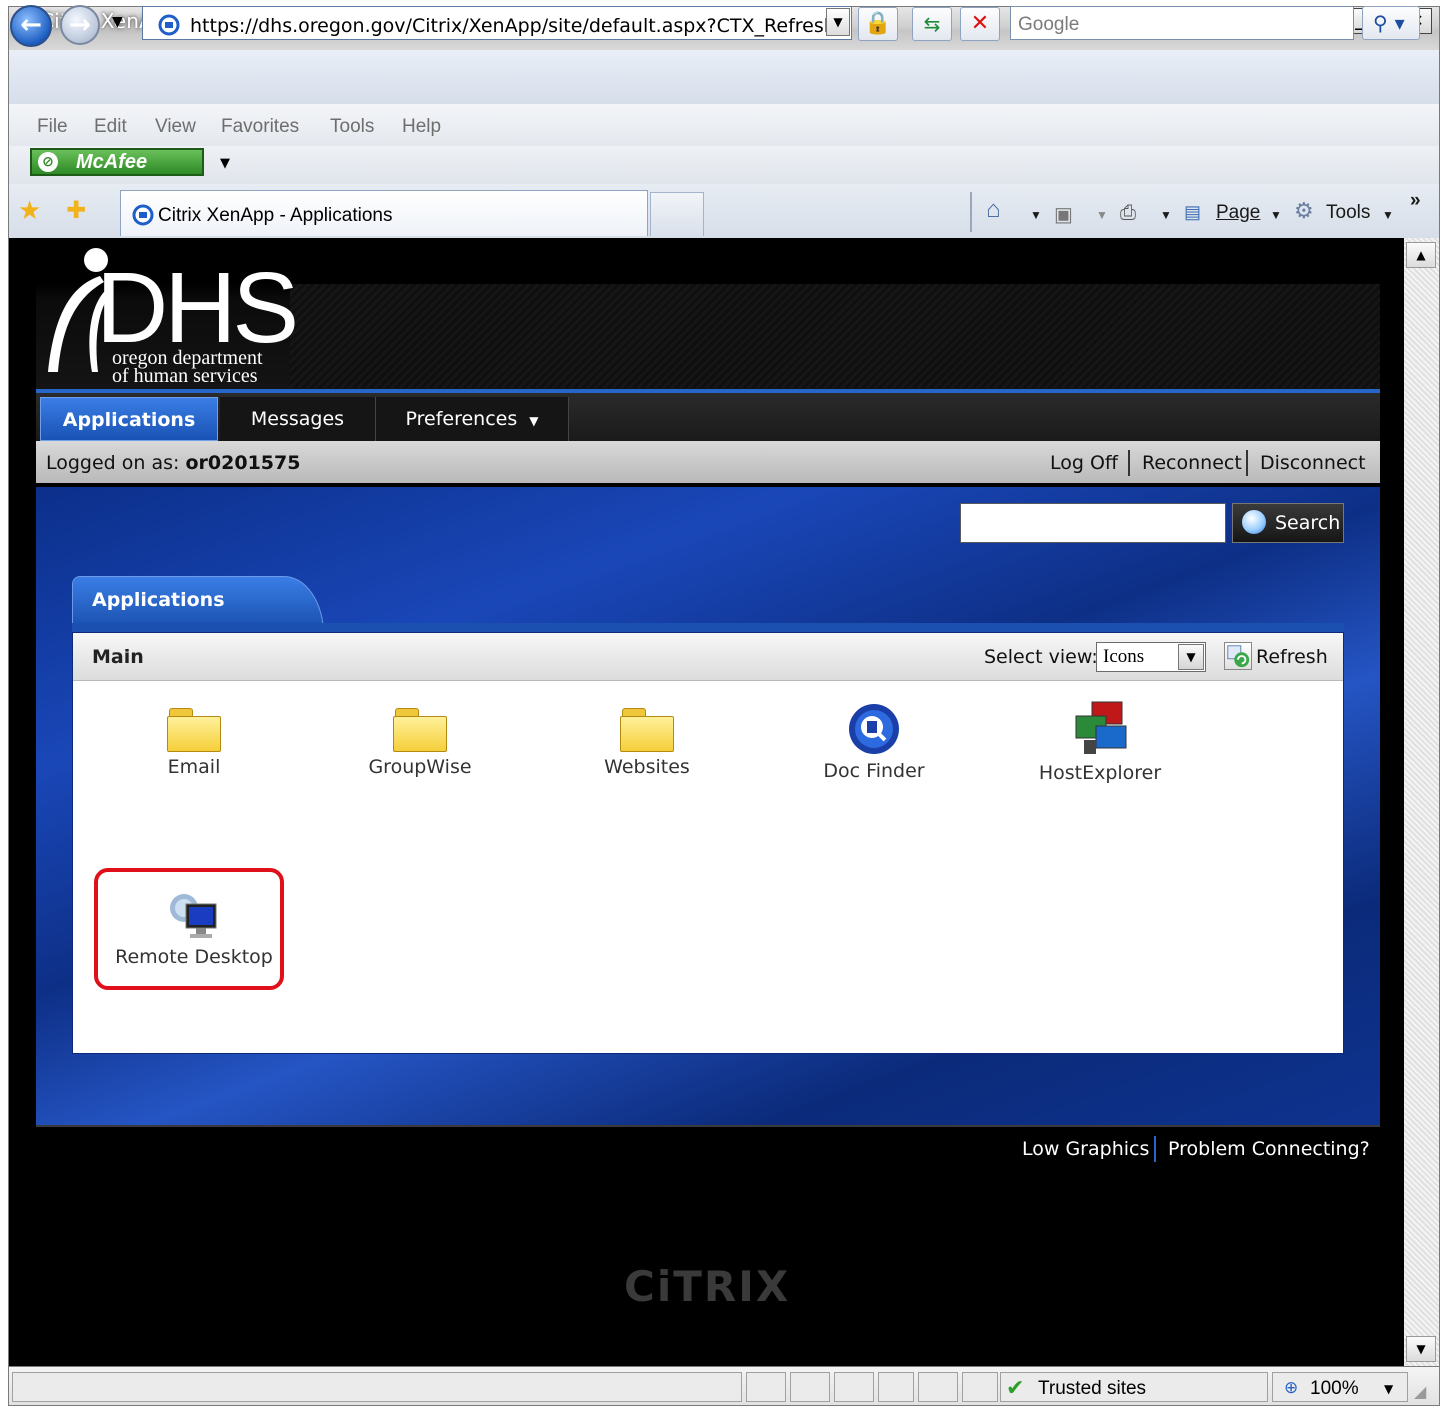 This screenshot has height=1406, width=1448. Describe the element at coordinates (80, 25) in the screenshot. I see `forward-button: →` at that location.